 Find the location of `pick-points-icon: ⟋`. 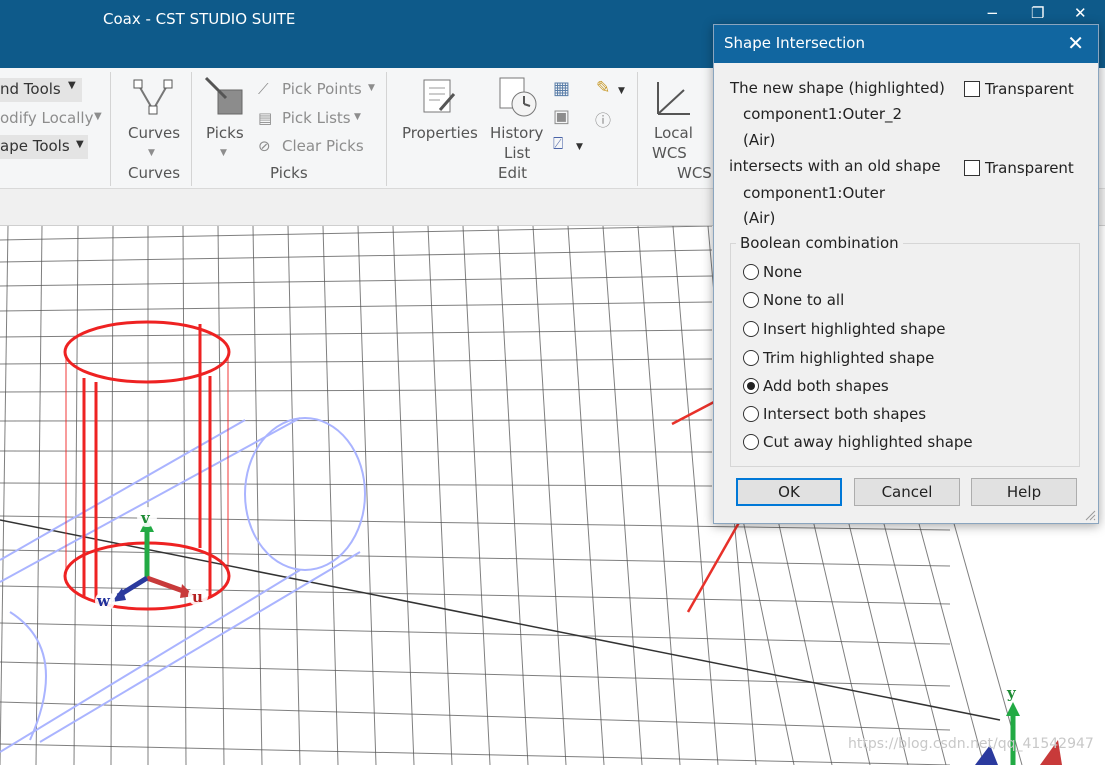

pick-points-icon: ⟋ is located at coordinates (263, 89).